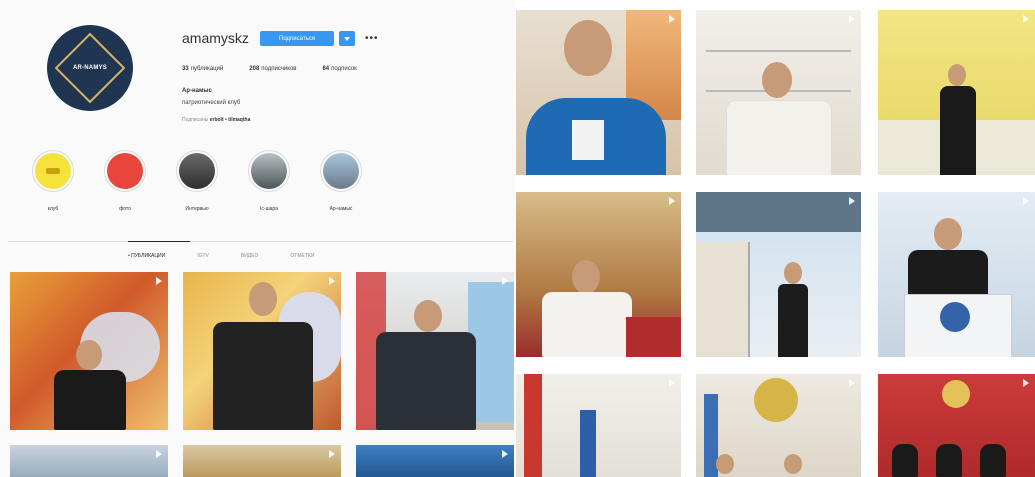 The image size is (1035, 477). What do you see at coordinates (203, 256) in the screenshot?
I see `tab-igtv: IGTV` at bounding box center [203, 256].